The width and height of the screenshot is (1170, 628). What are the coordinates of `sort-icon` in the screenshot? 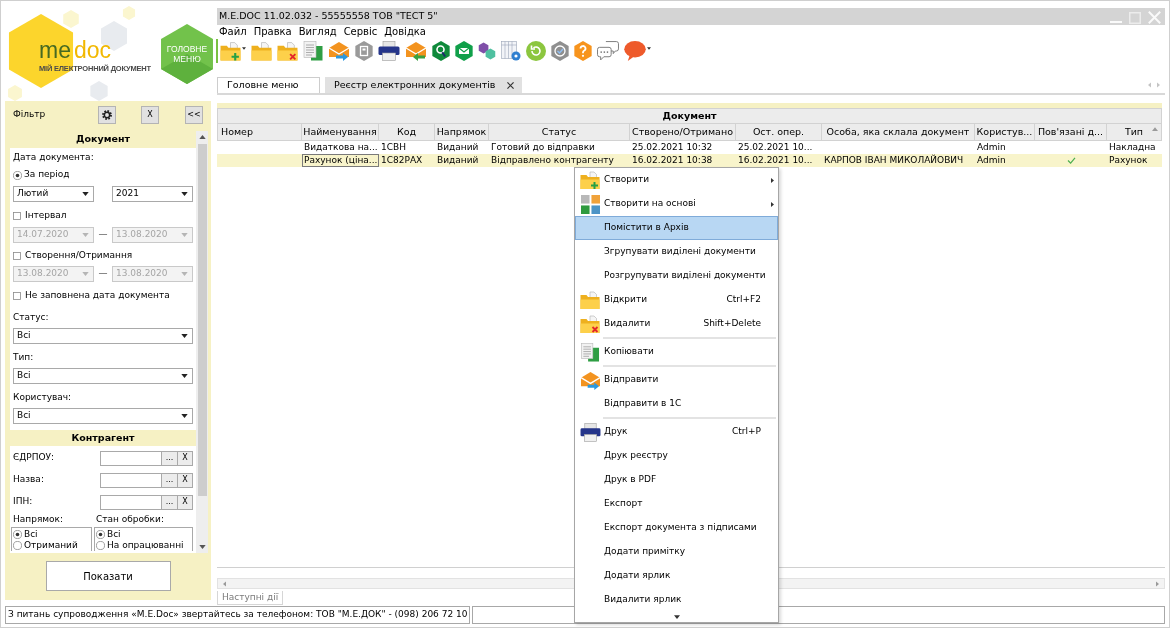 It's located at (1155, 129).